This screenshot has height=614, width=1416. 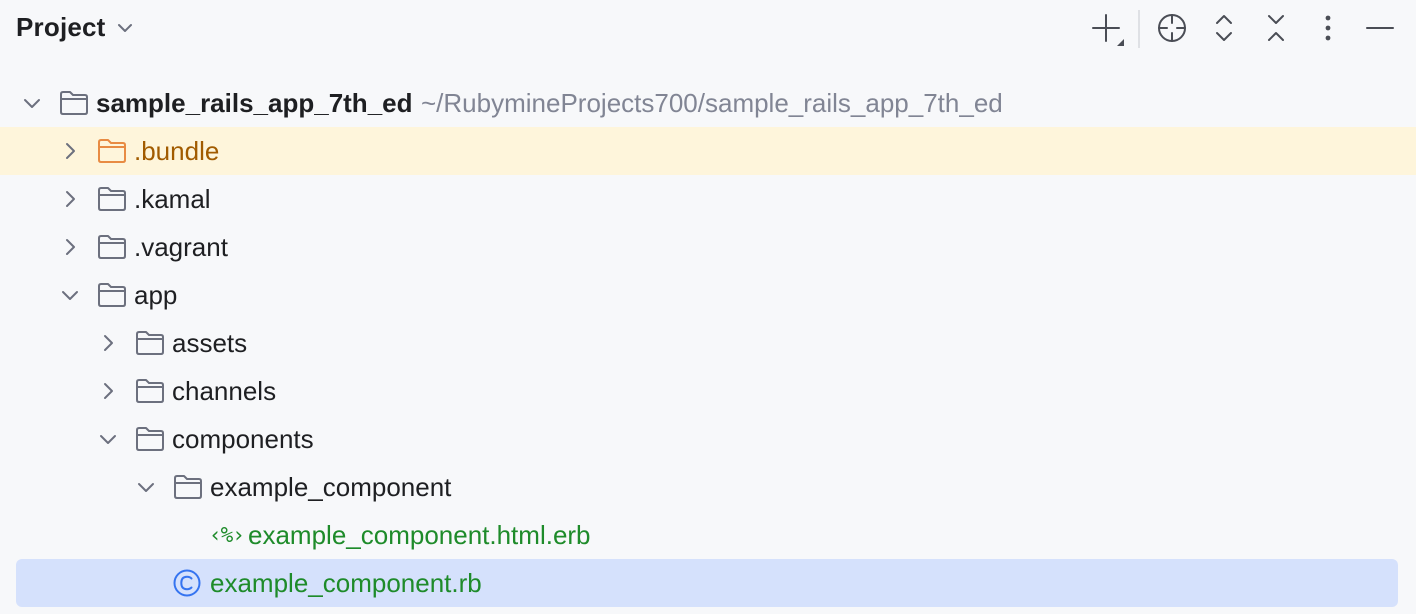 What do you see at coordinates (708, 535) in the screenshot?
I see `tree-item-erb-file: ‹%› example_component.html.erb` at bounding box center [708, 535].